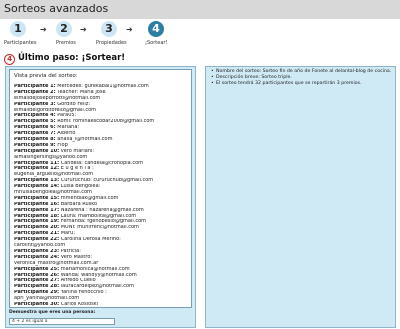 Image resolution: width=400 pixels, height=329 pixels. What do you see at coordinates (46, 76) in the screenshot?
I see `preview-title: Vista previa del sorteo:` at bounding box center [46, 76].